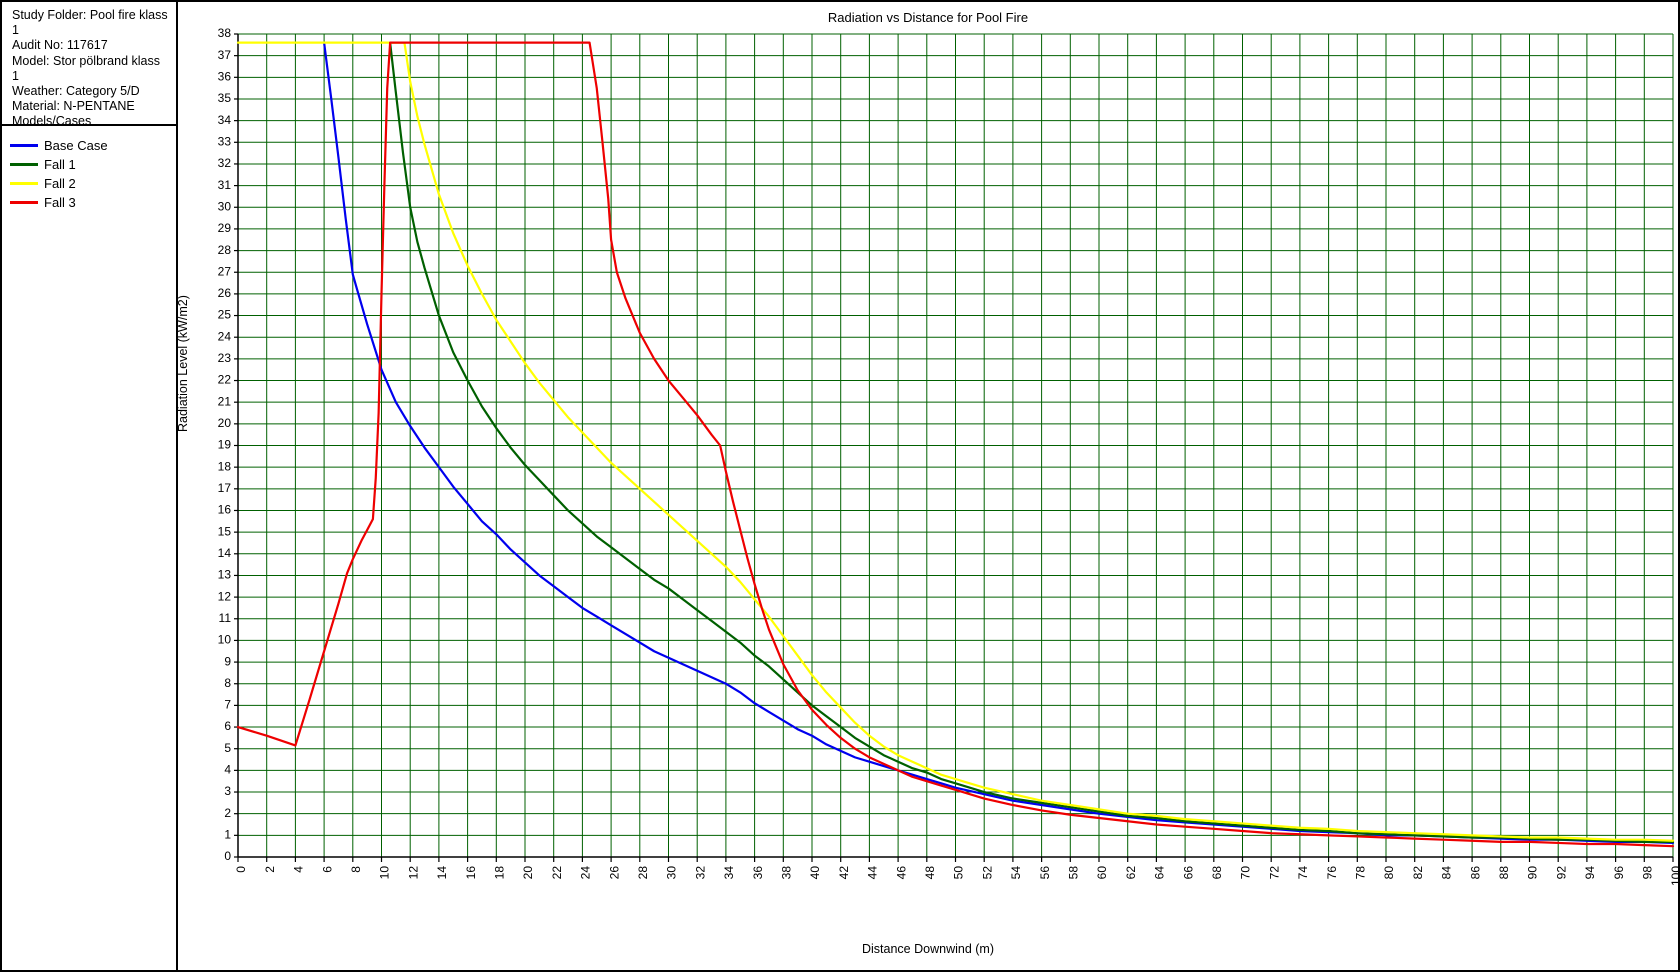 The height and width of the screenshot is (972, 1680). Describe the element at coordinates (1647, 873) in the screenshot. I see `x-tick-label: 98` at that location.